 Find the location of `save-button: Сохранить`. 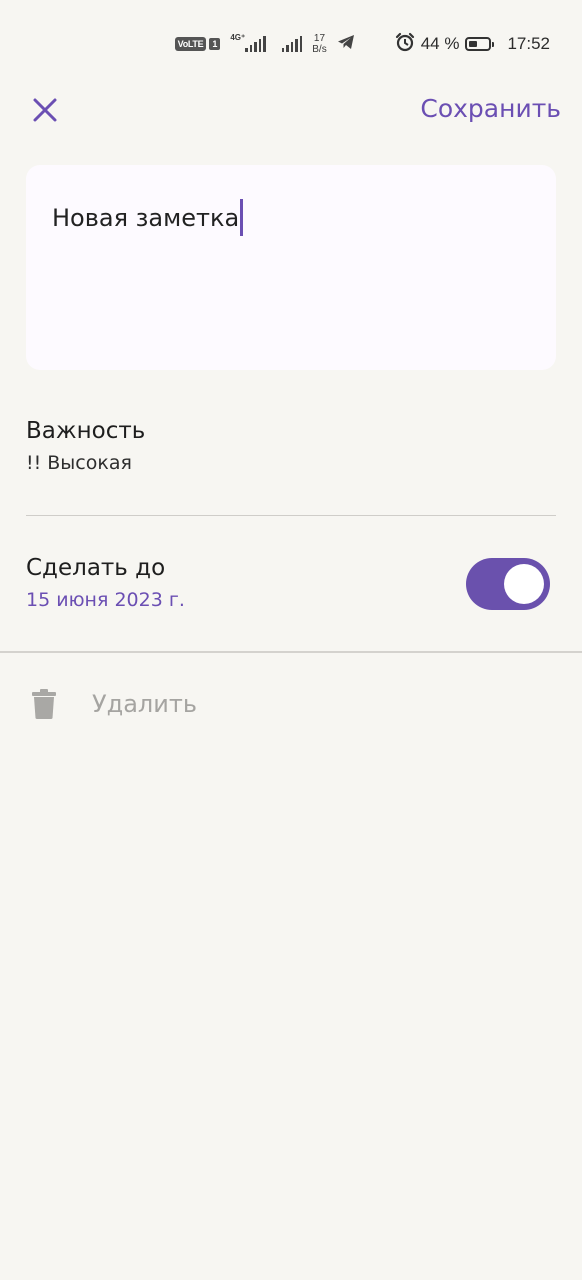

save-button: Сохранить is located at coordinates (490, 108).